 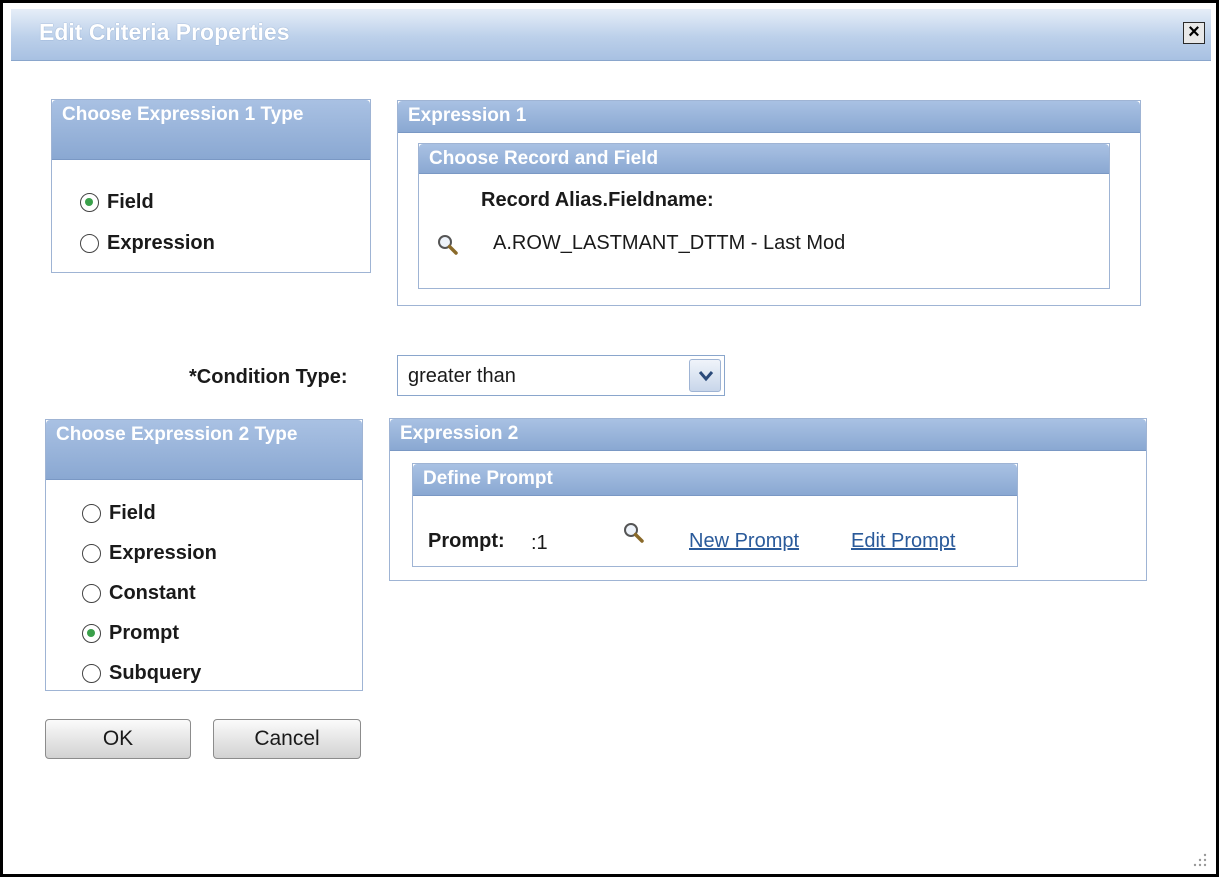 I want to click on condition-type-label: *Condition Type:, so click(x=268, y=377).